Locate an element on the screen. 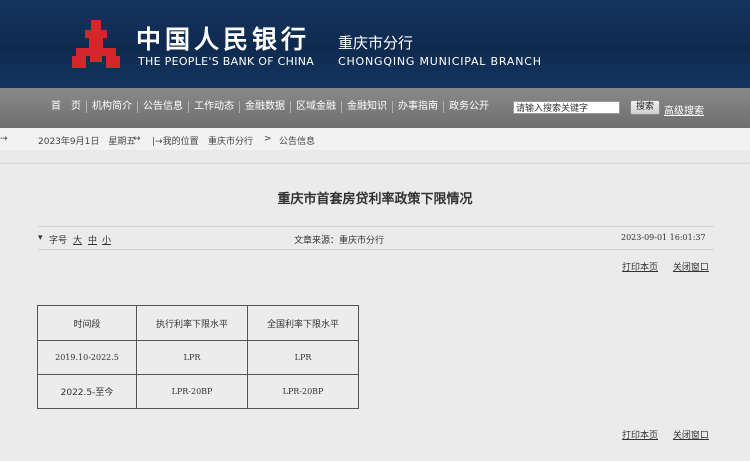 The height and width of the screenshot is (461, 750). font-size-medium-link: 中 is located at coordinates (92, 239).